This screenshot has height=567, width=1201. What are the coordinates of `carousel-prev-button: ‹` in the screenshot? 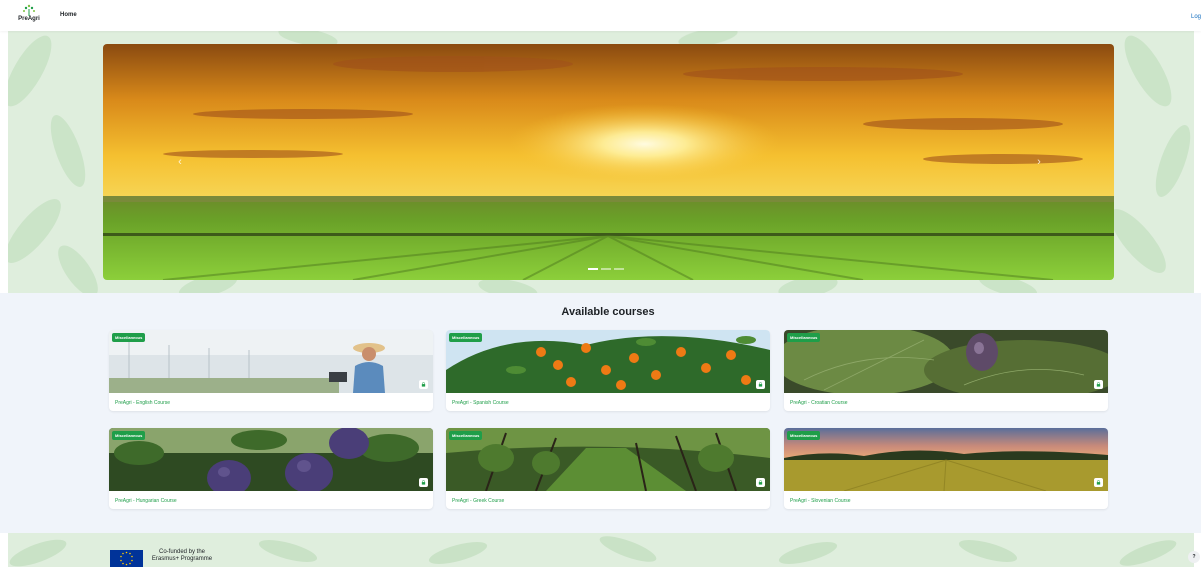 It's located at (180, 162).